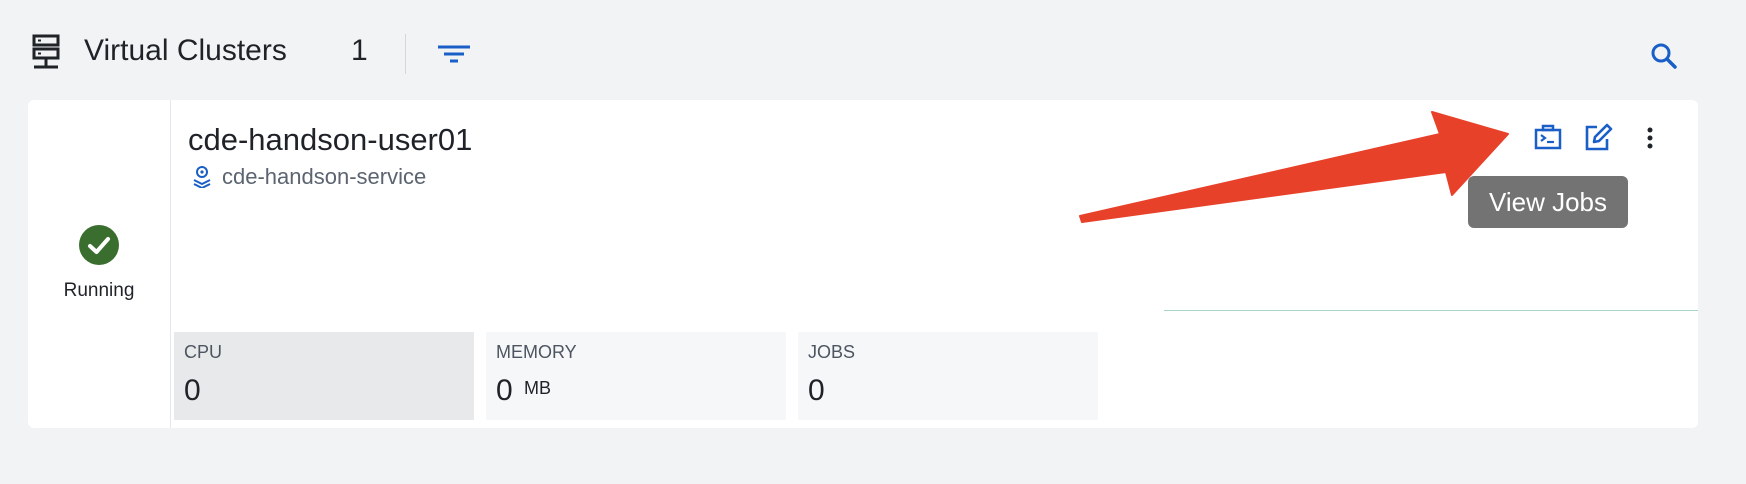 Image resolution: width=1746 pixels, height=484 pixels. Describe the element at coordinates (203, 352) in the screenshot. I see `cpu-label: CPU` at that location.